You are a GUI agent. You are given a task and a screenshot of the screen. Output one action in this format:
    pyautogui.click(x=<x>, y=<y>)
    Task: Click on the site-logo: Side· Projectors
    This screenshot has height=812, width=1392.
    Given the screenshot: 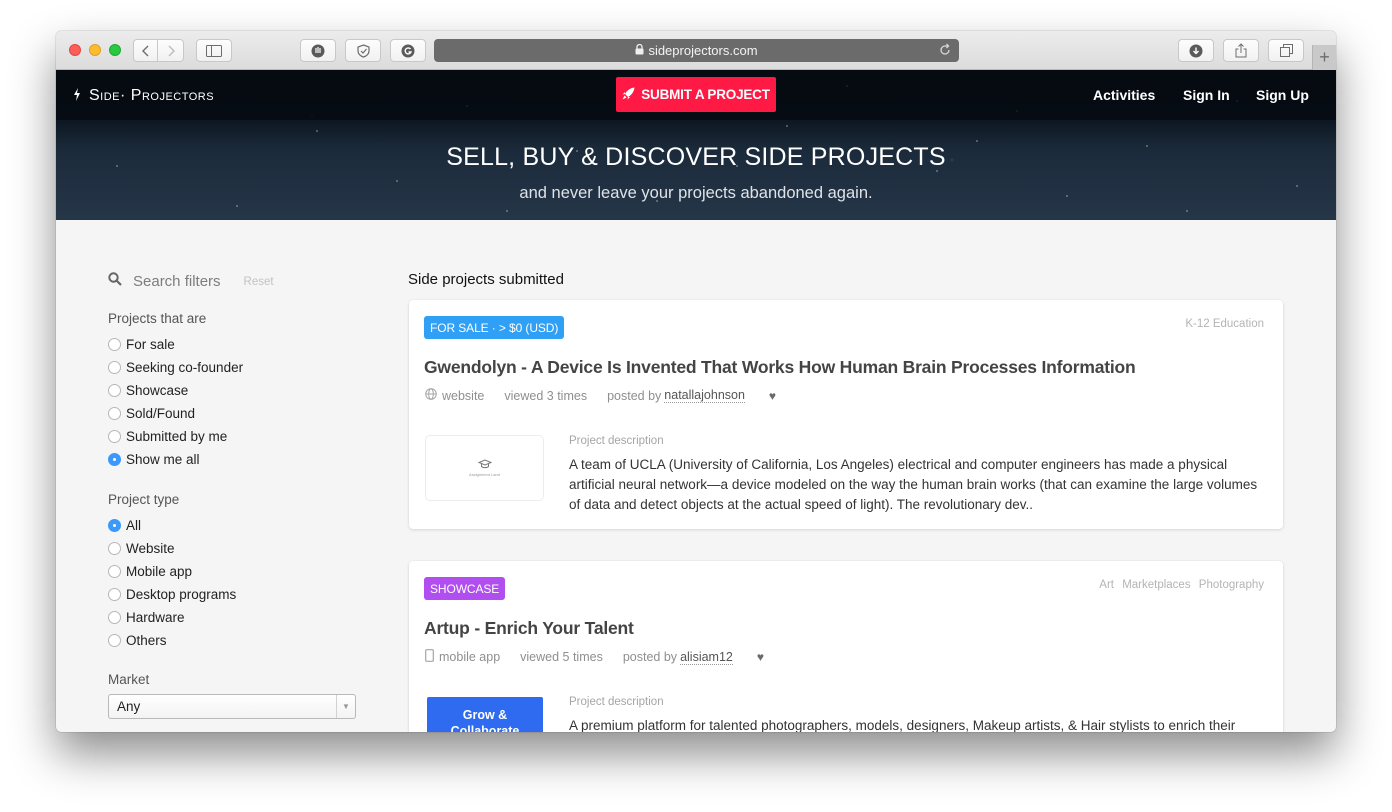 What is the action you would take?
    pyautogui.click(x=143, y=96)
    